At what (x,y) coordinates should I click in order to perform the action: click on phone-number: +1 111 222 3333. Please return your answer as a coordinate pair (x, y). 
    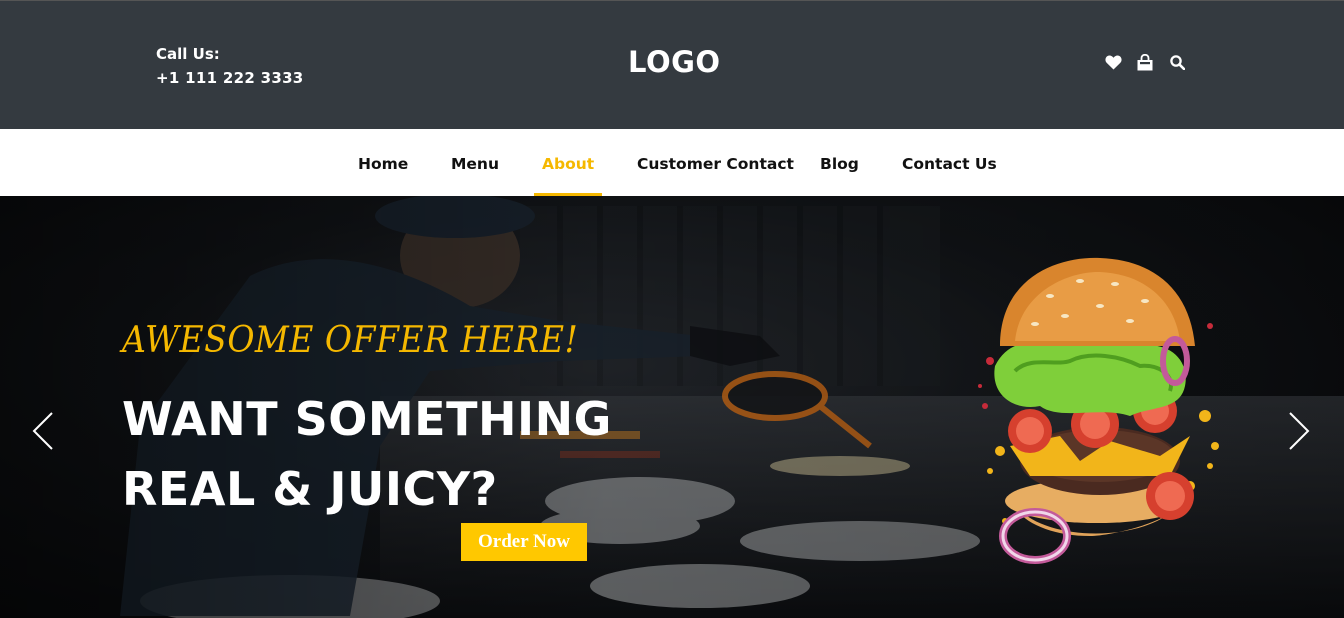
    Looking at the image, I should click on (230, 78).